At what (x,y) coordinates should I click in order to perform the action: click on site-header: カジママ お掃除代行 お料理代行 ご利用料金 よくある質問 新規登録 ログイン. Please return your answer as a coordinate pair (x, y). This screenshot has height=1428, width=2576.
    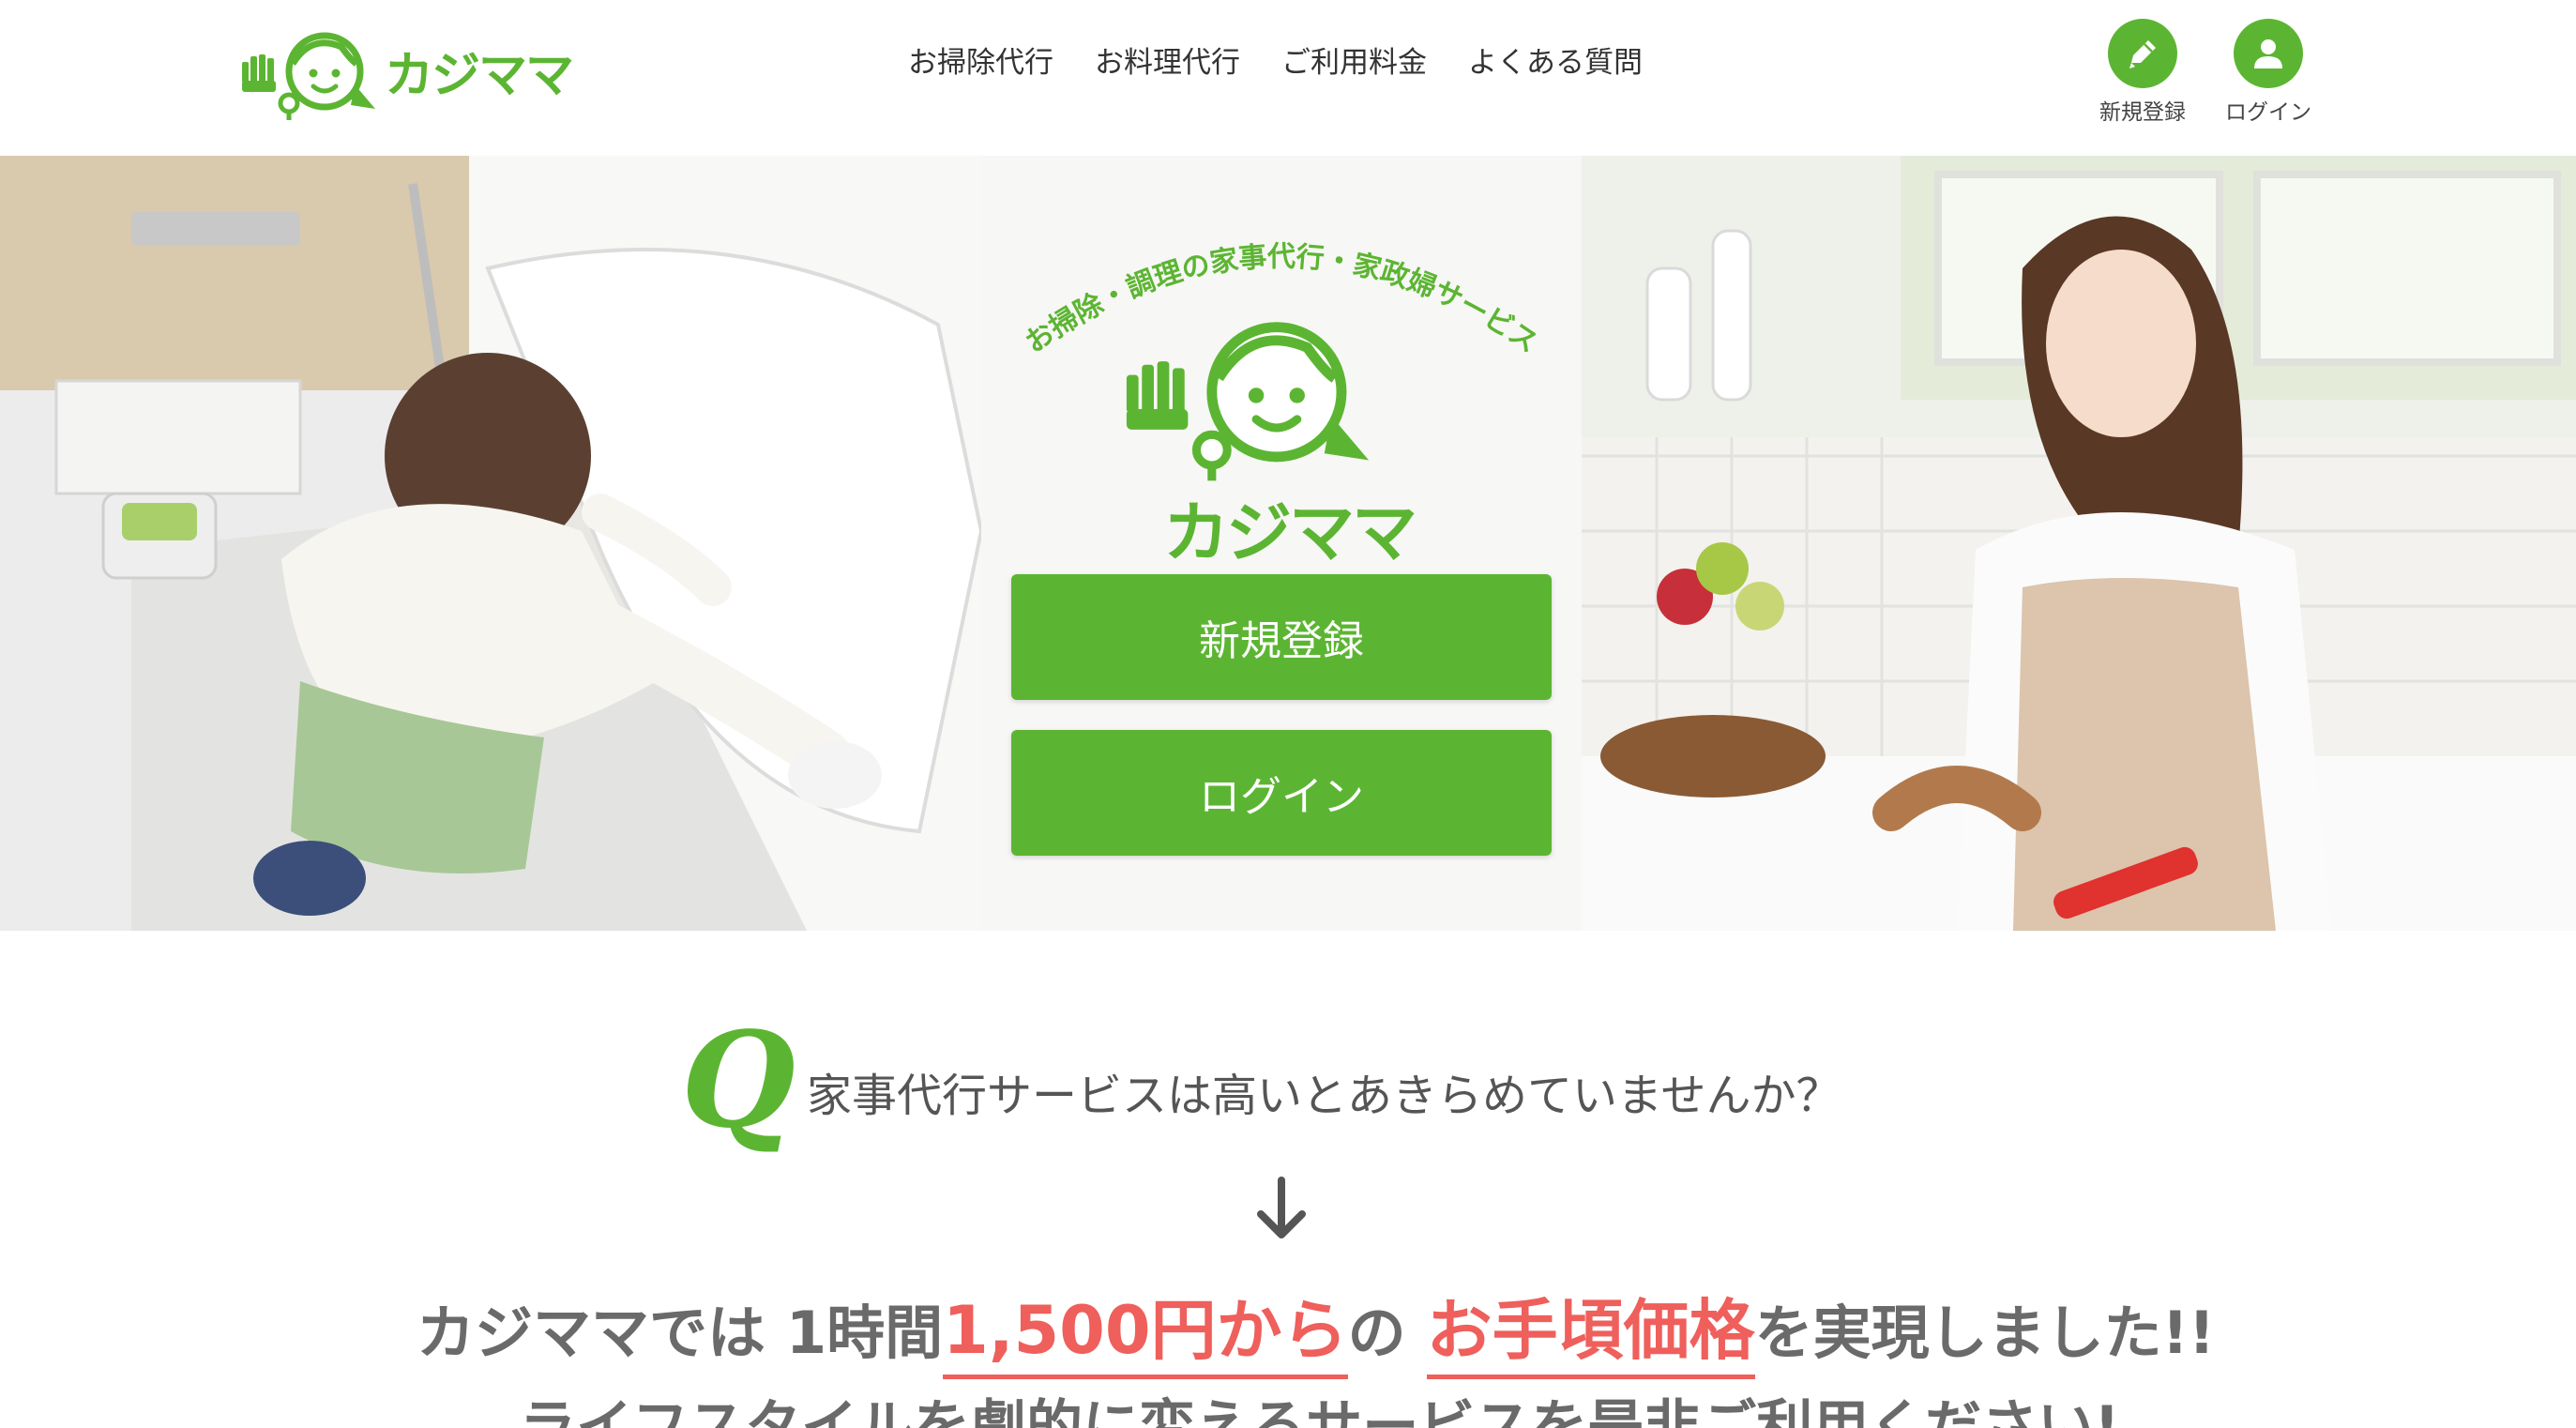
    Looking at the image, I should click on (1288, 78).